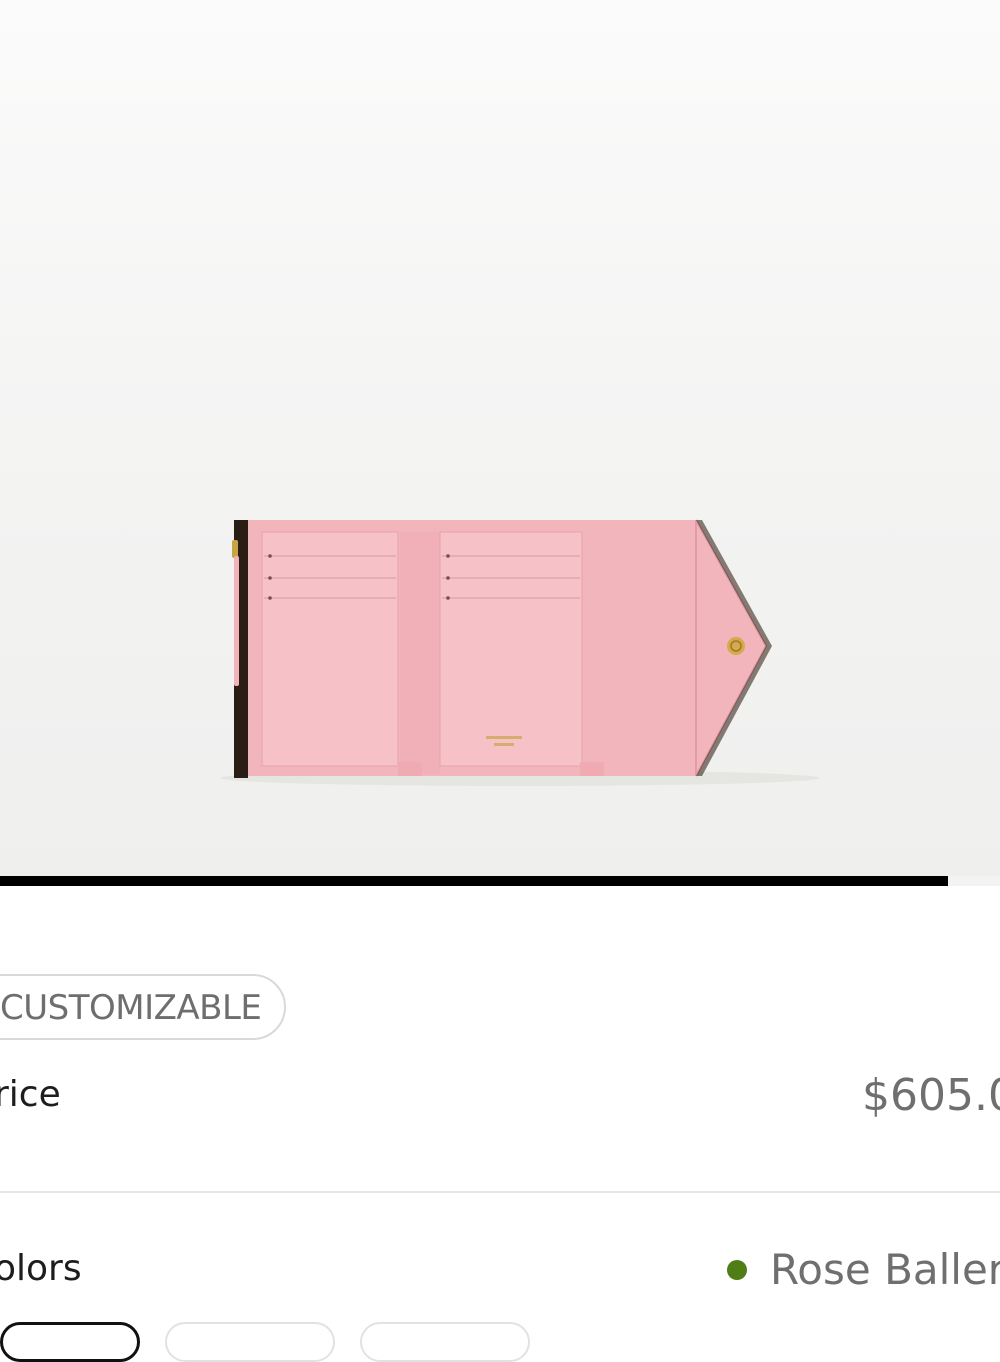 The height and width of the screenshot is (1362, 1000). Describe the element at coordinates (30, 1094) in the screenshot. I see `price-label: rice` at that location.